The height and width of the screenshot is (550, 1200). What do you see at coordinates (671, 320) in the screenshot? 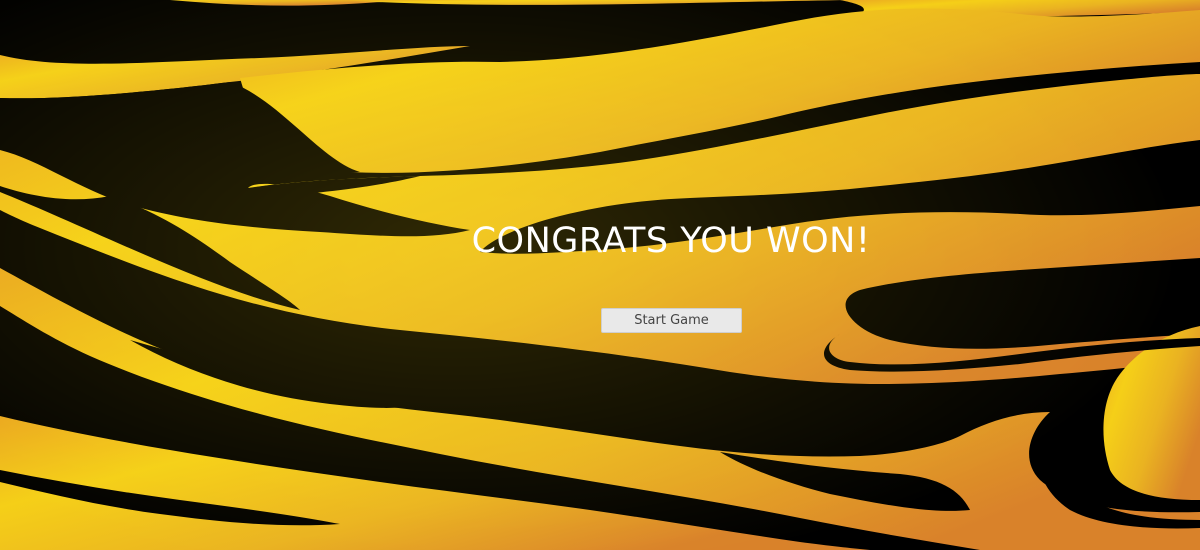
I see `start-game-button: Start Game` at bounding box center [671, 320].